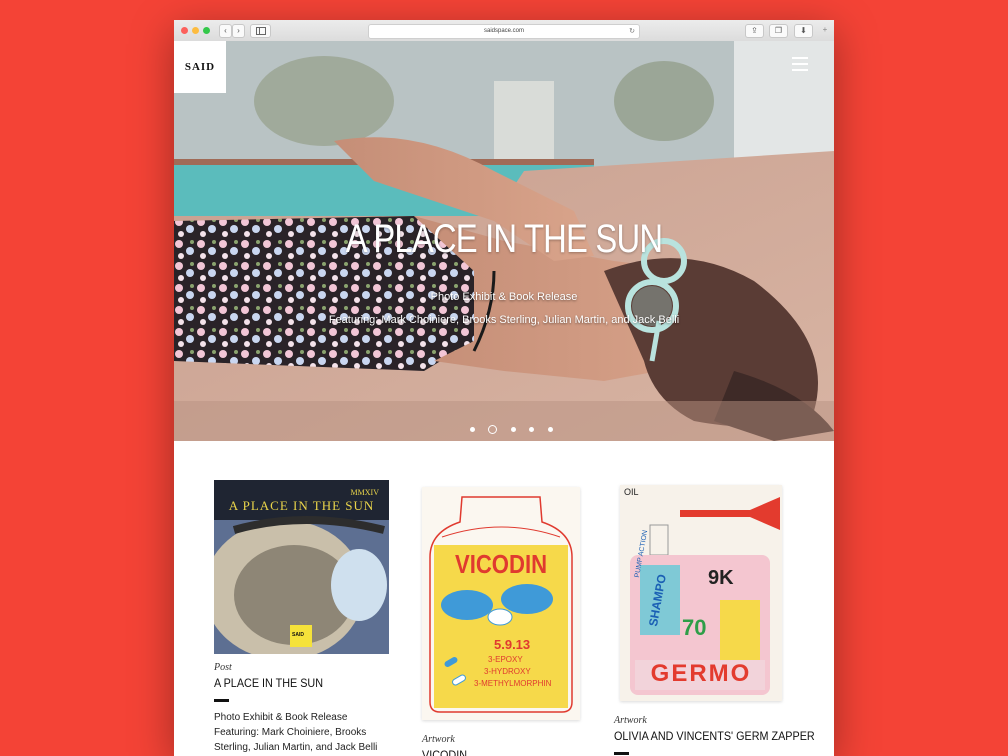  Describe the element at coordinates (754, 31) in the screenshot. I see `share-button: ⇪` at that location.